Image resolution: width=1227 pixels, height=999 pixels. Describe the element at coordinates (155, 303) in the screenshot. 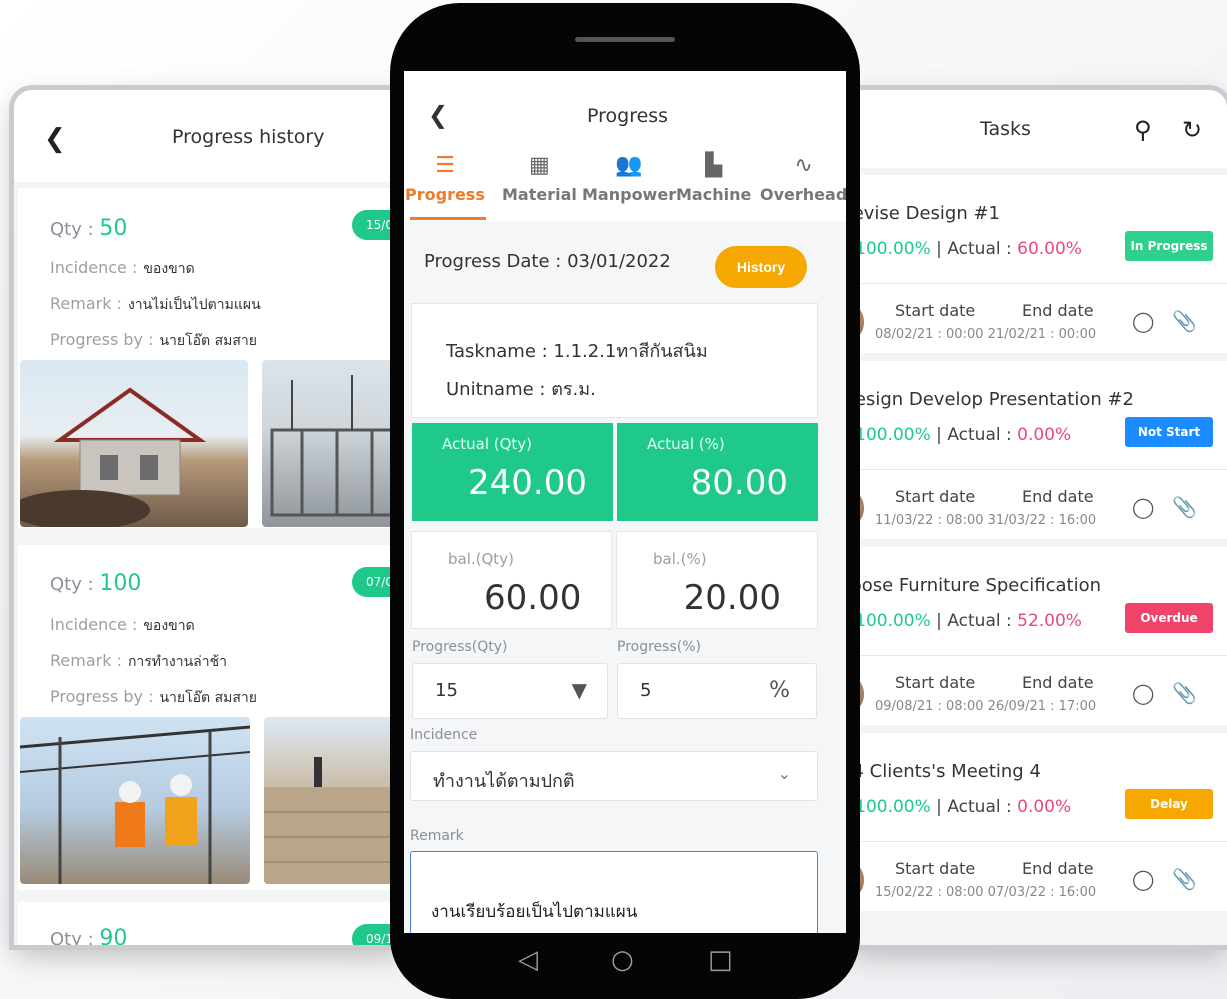

I see `remark: Remark : งานไม่เป็นไปตามแผน` at that location.